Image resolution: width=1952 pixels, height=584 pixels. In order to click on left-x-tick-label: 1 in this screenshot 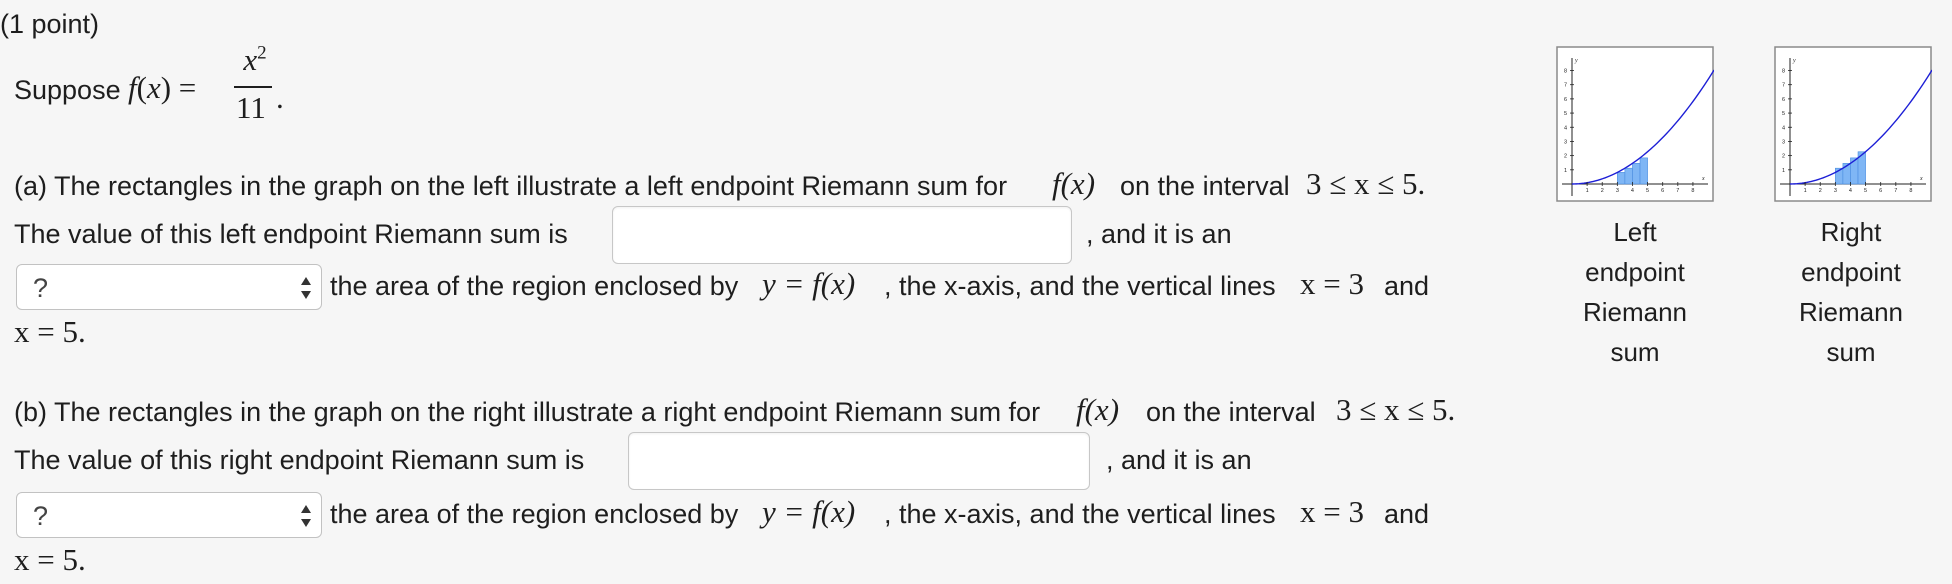, I will do `click(1587, 191)`.